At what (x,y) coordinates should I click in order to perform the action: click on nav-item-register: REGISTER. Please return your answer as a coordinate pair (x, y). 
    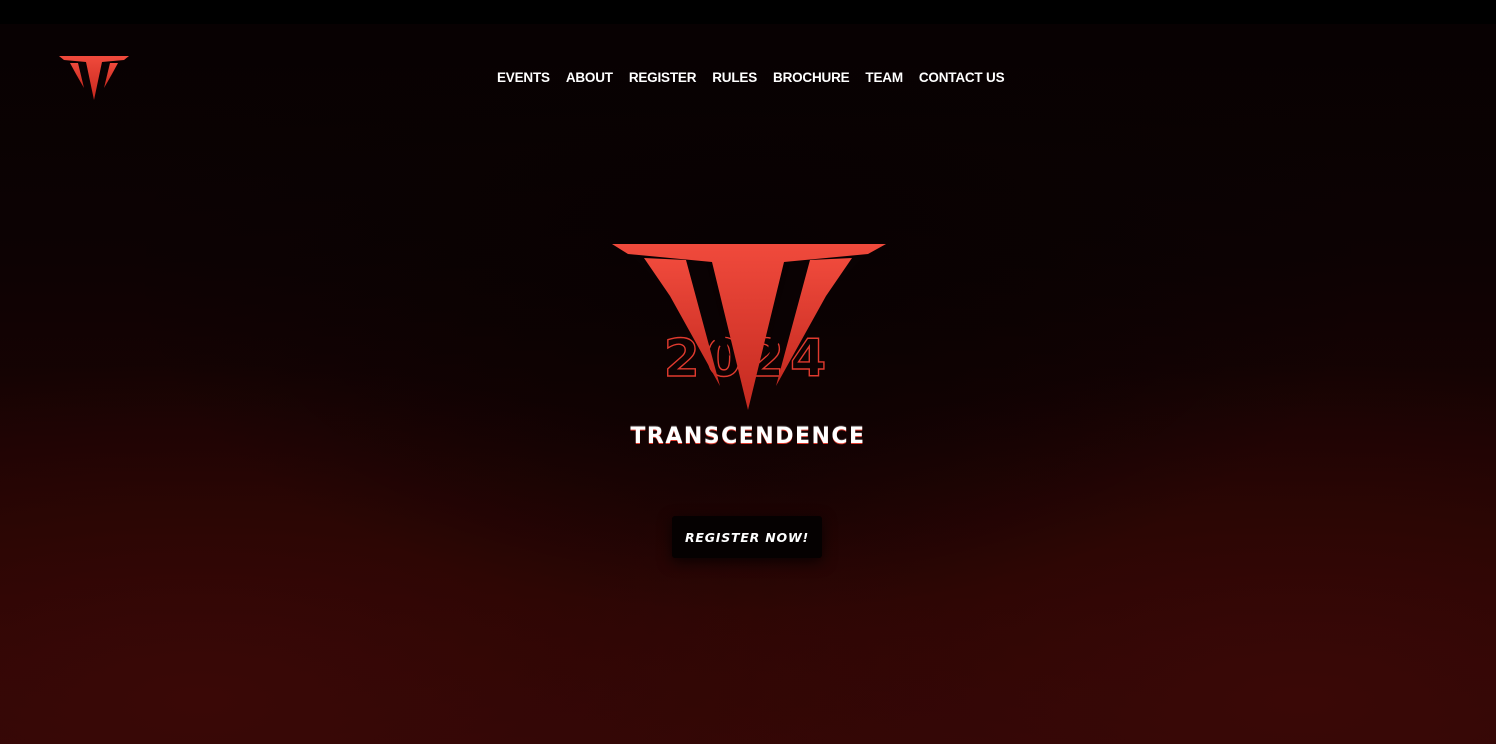
    Looking at the image, I should click on (663, 77).